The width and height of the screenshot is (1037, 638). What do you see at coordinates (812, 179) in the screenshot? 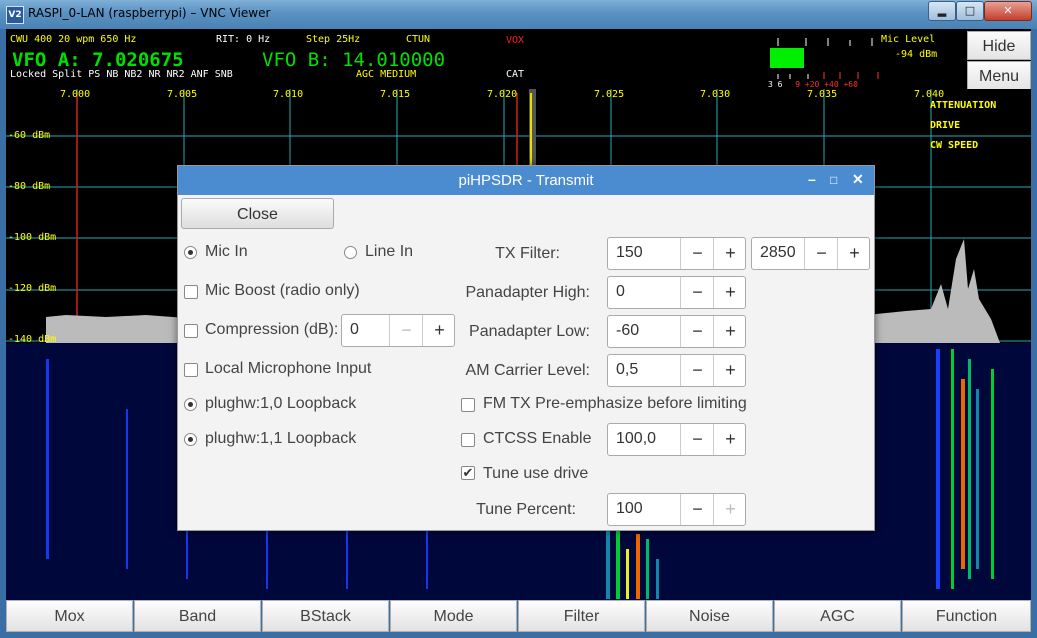
I see `dialog-minimize-icon: –` at bounding box center [812, 179].